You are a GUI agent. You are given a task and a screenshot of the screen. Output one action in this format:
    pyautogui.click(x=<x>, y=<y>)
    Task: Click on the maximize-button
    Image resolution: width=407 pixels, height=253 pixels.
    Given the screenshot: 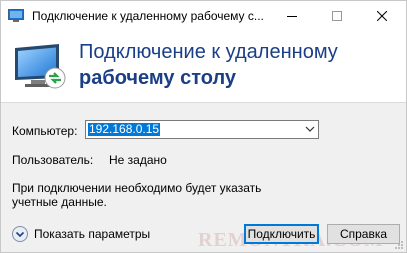 What is the action you would take?
    pyautogui.click(x=336, y=16)
    